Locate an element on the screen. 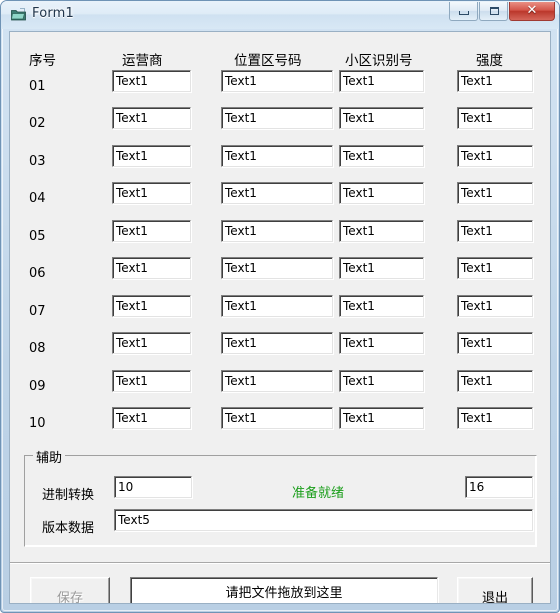 The height and width of the screenshot is (613, 560). column-header-operator: 运营商 is located at coordinates (142, 61).